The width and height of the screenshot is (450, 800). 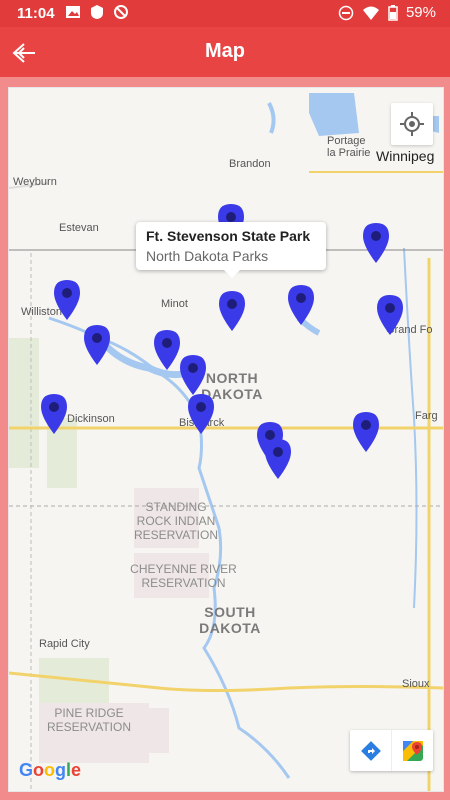 What do you see at coordinates (176, 521) in the screenshot?
I see `reservation-label-standing-rock: STANDING ROCK INDIAN RESERVATION` at bounding box center [176, 521].